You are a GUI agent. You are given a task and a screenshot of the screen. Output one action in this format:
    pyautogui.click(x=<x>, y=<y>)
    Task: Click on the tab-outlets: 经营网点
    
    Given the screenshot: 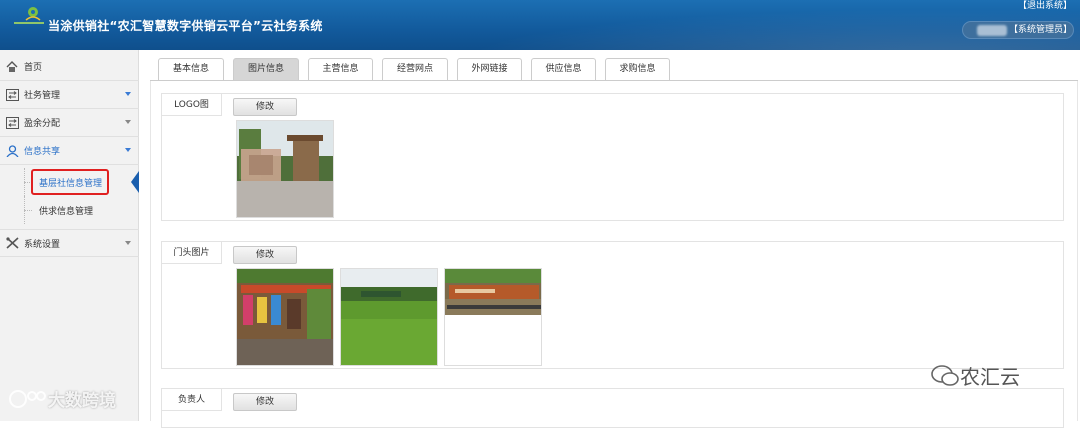 What is the action you would take?
    pyautogui.click(x=415, y=69)
    